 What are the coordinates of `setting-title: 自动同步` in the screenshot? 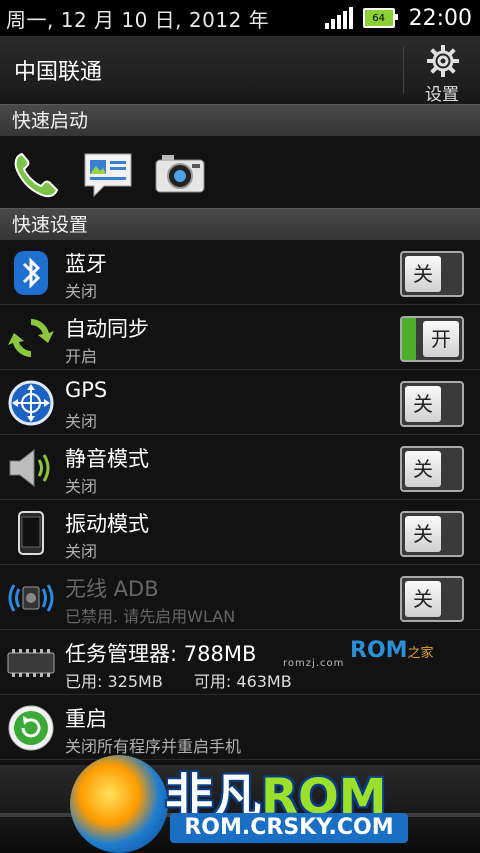 It's located at (107, 329).